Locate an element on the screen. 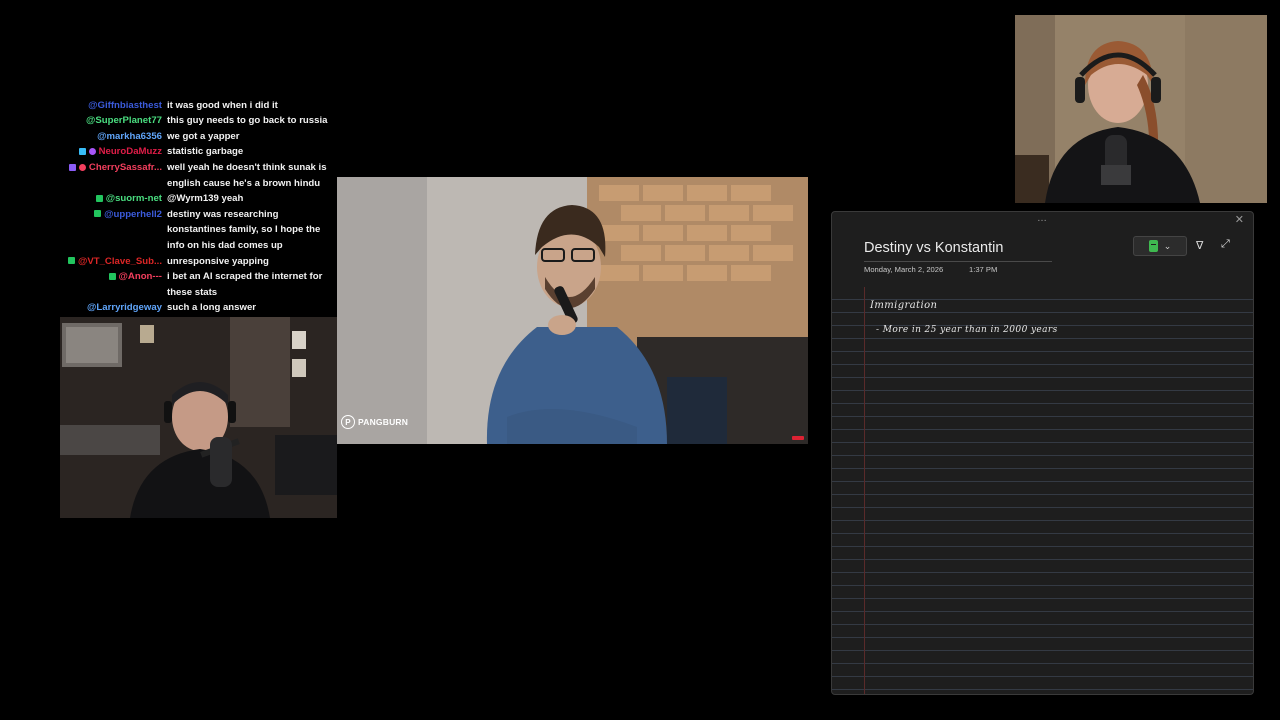 The width and height of the screenshot is (1280, 720). chat-message-text: statistic garbage is located at coordinates (205, 152).